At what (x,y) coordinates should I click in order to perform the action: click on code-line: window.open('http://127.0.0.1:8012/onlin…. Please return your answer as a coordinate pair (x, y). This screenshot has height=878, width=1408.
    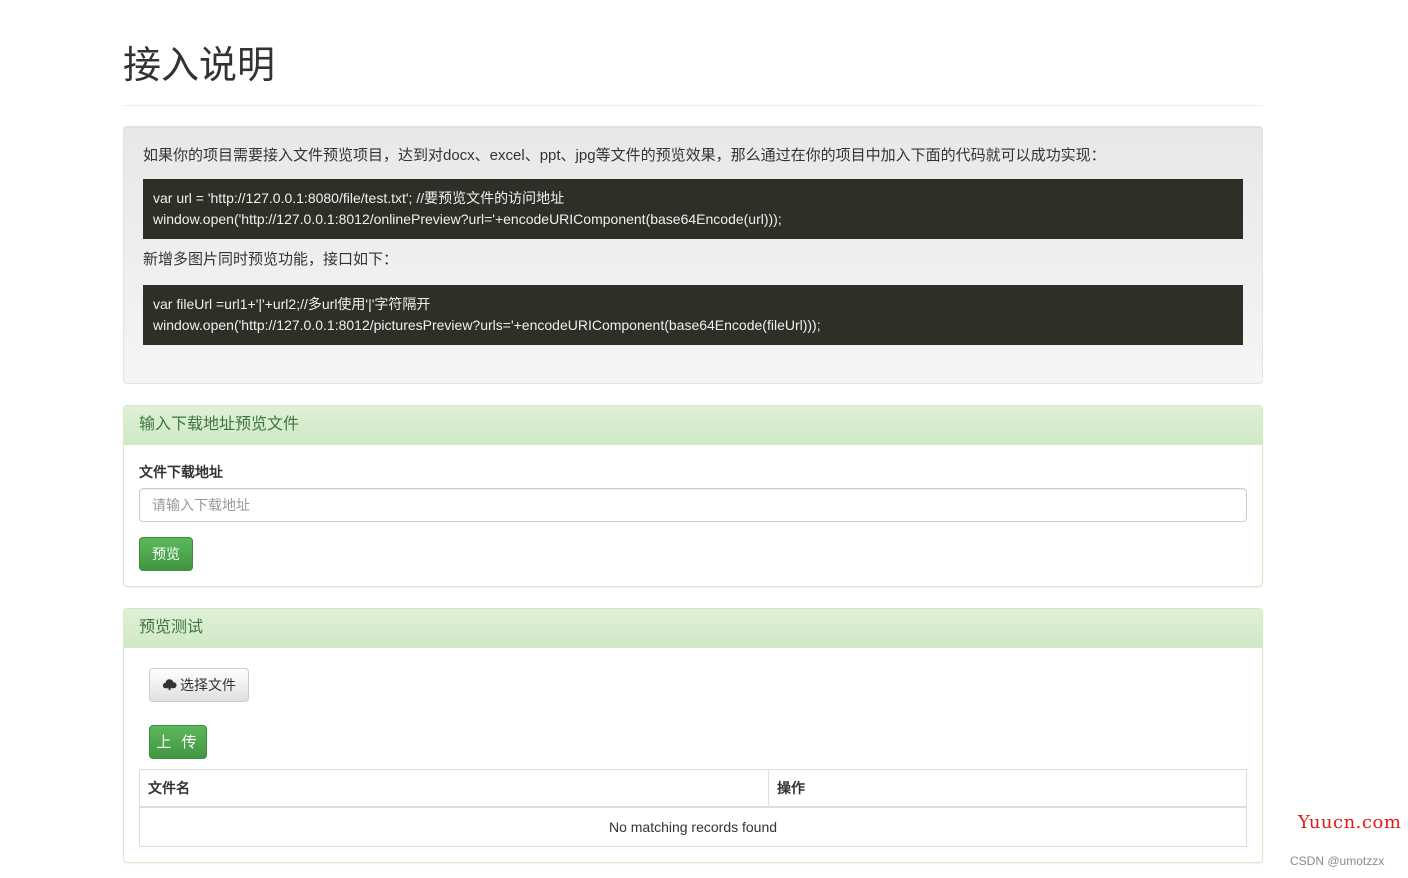
    Looking at the image, I should click on (467, 219).